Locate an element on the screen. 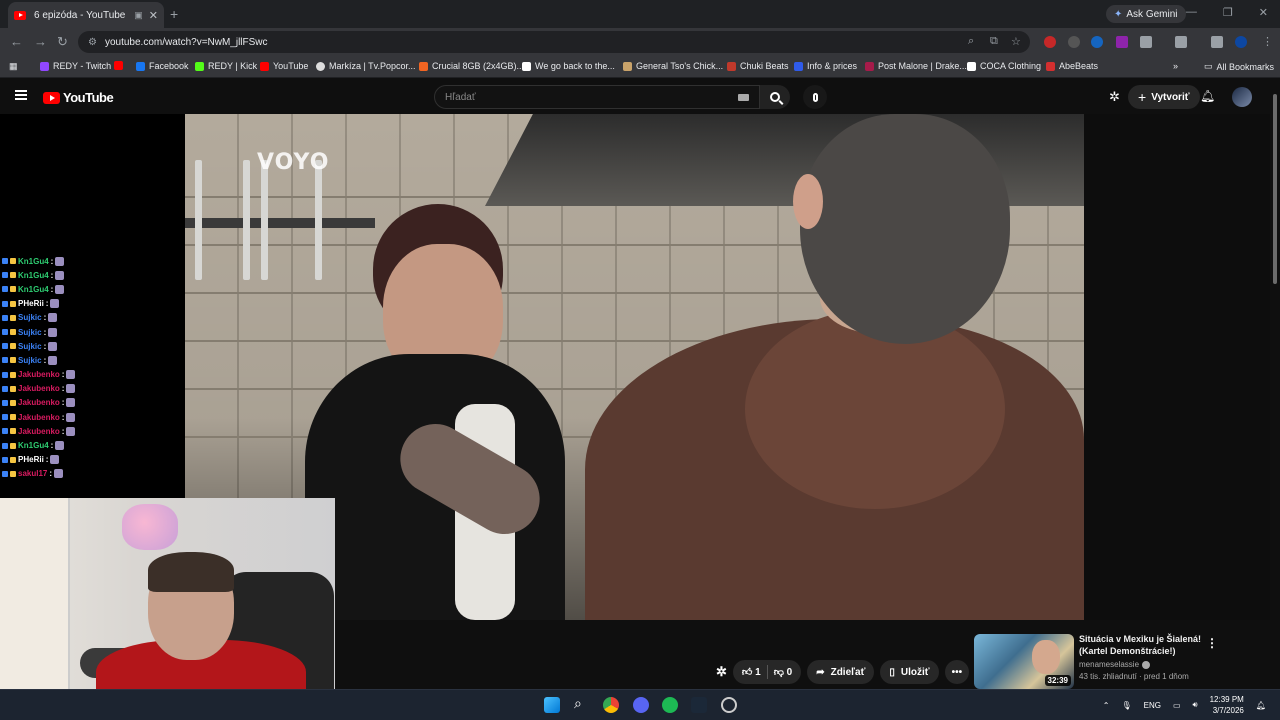 The width and height of the screenshot is (1280, 720). bookmark-item: Chuki Beats is located at coordinates (758, 66).